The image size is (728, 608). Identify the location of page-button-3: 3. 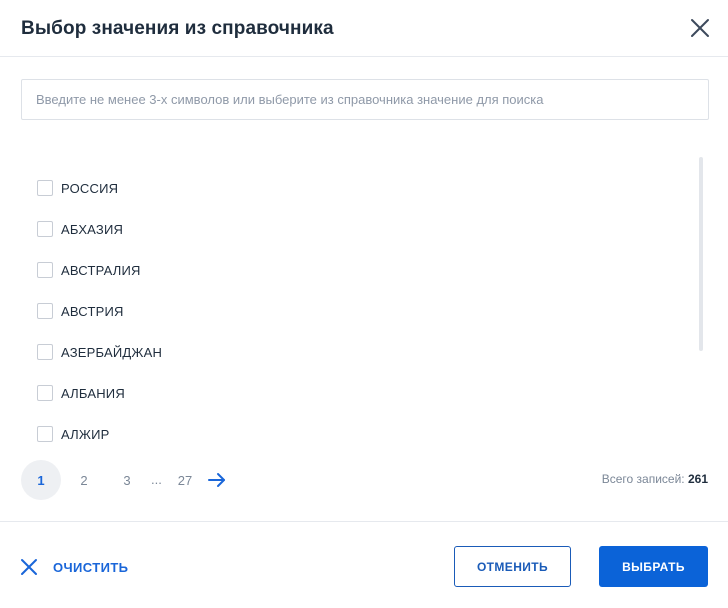
(127, 480).